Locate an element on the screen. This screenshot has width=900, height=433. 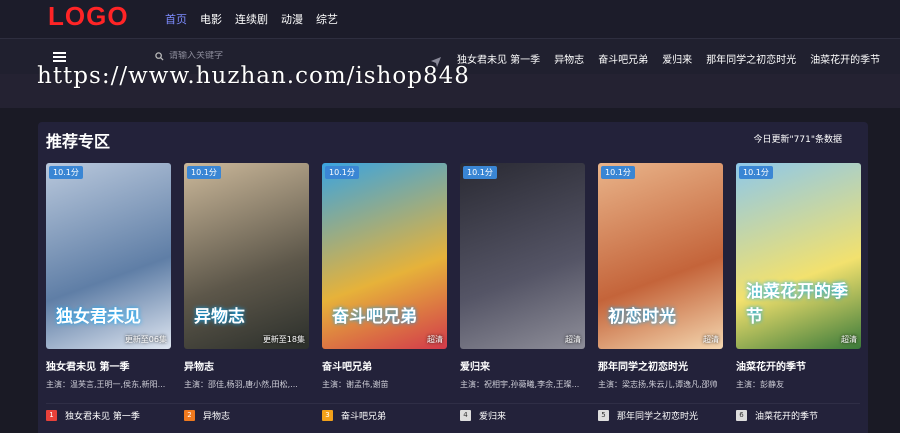
site-logo: LOGO is located at coordinates (88, 16).